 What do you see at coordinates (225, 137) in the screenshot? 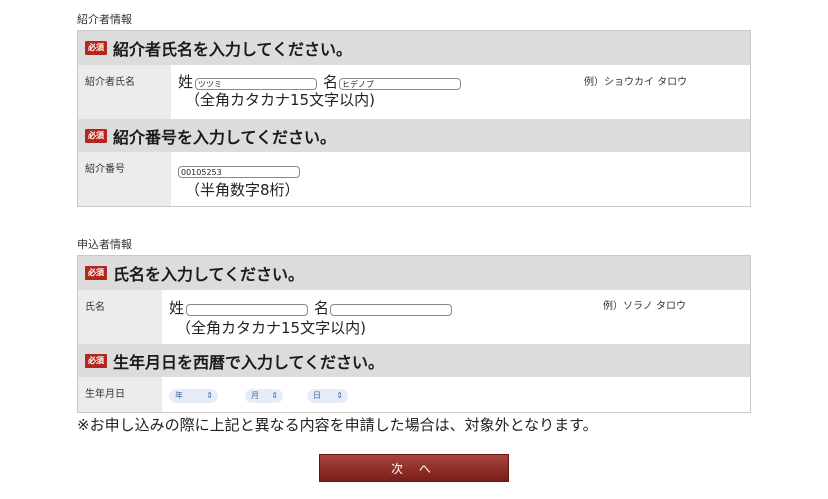
I see `referrer-number-question-text: 紹介番号を入力してください。` at bounding box center [225, 137].